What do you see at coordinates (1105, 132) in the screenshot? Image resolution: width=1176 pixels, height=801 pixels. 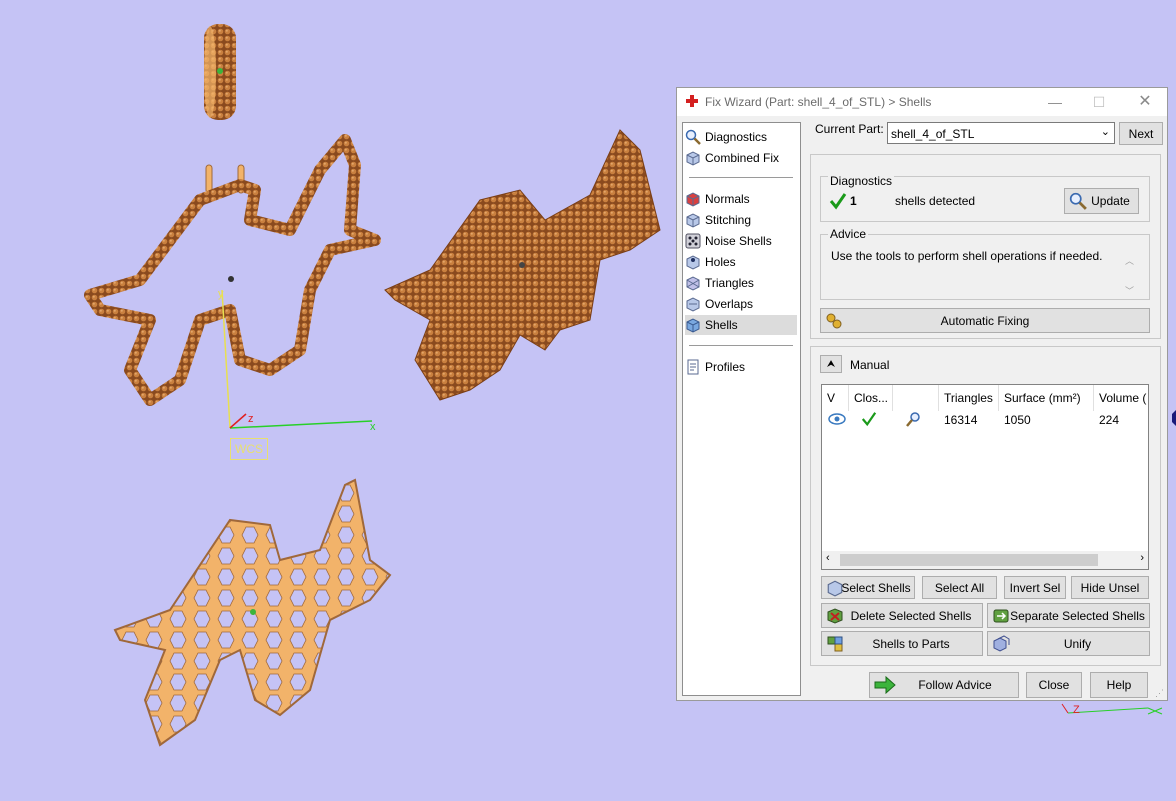 I see `chevron-down-icon: ⌄` at bounding box center [1105, 132].